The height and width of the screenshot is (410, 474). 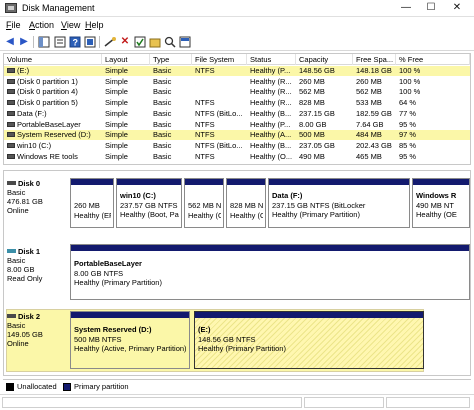 What do you see at coordinates (431, 8) in the screenshot?
I see `maximize-button: ☐` at bounding box center [431, 8].